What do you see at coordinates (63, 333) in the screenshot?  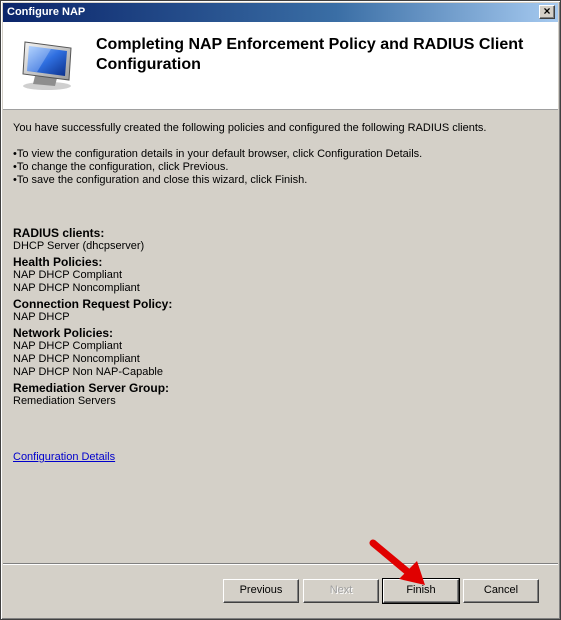 I see `summary-heading: Network Policies:` at bounding box center [63, 333].